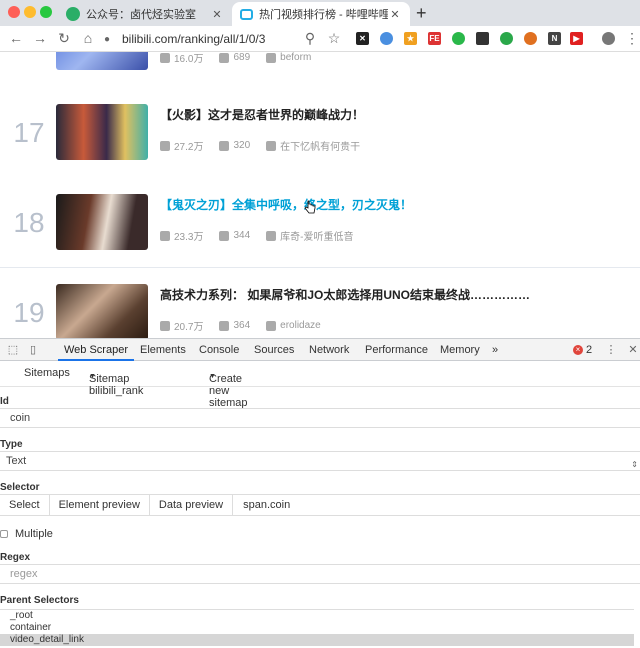 This screenshot has height=648, width=640. What do you see at coordinates (460, 350) in the screenshot?
I see `tab-memory: Memory` at bounding box center [460, 350].